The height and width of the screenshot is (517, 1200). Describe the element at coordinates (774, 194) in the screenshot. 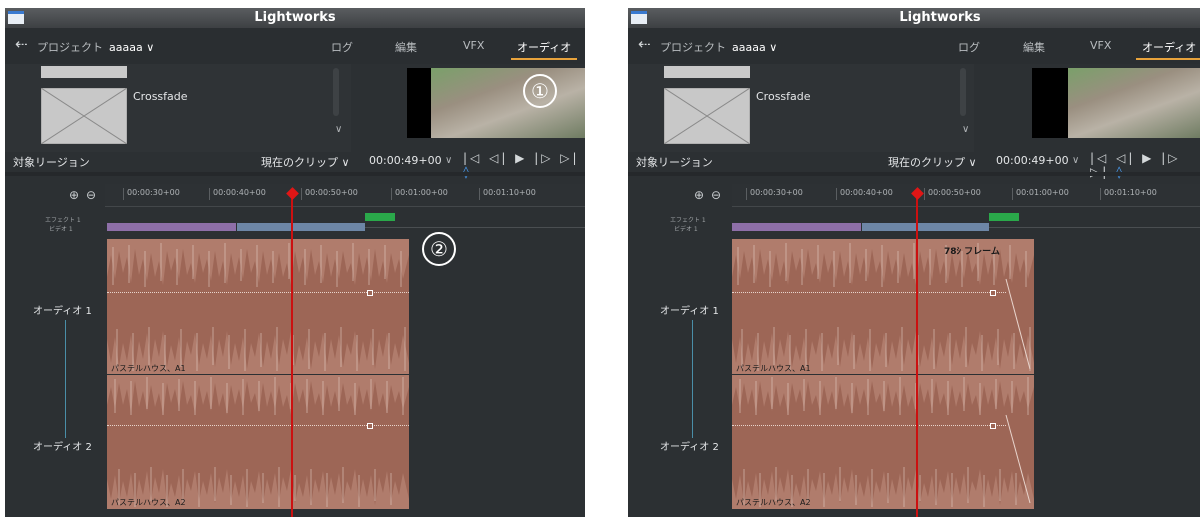

I see `ruler-tick: 00:00:30+00` at that location.